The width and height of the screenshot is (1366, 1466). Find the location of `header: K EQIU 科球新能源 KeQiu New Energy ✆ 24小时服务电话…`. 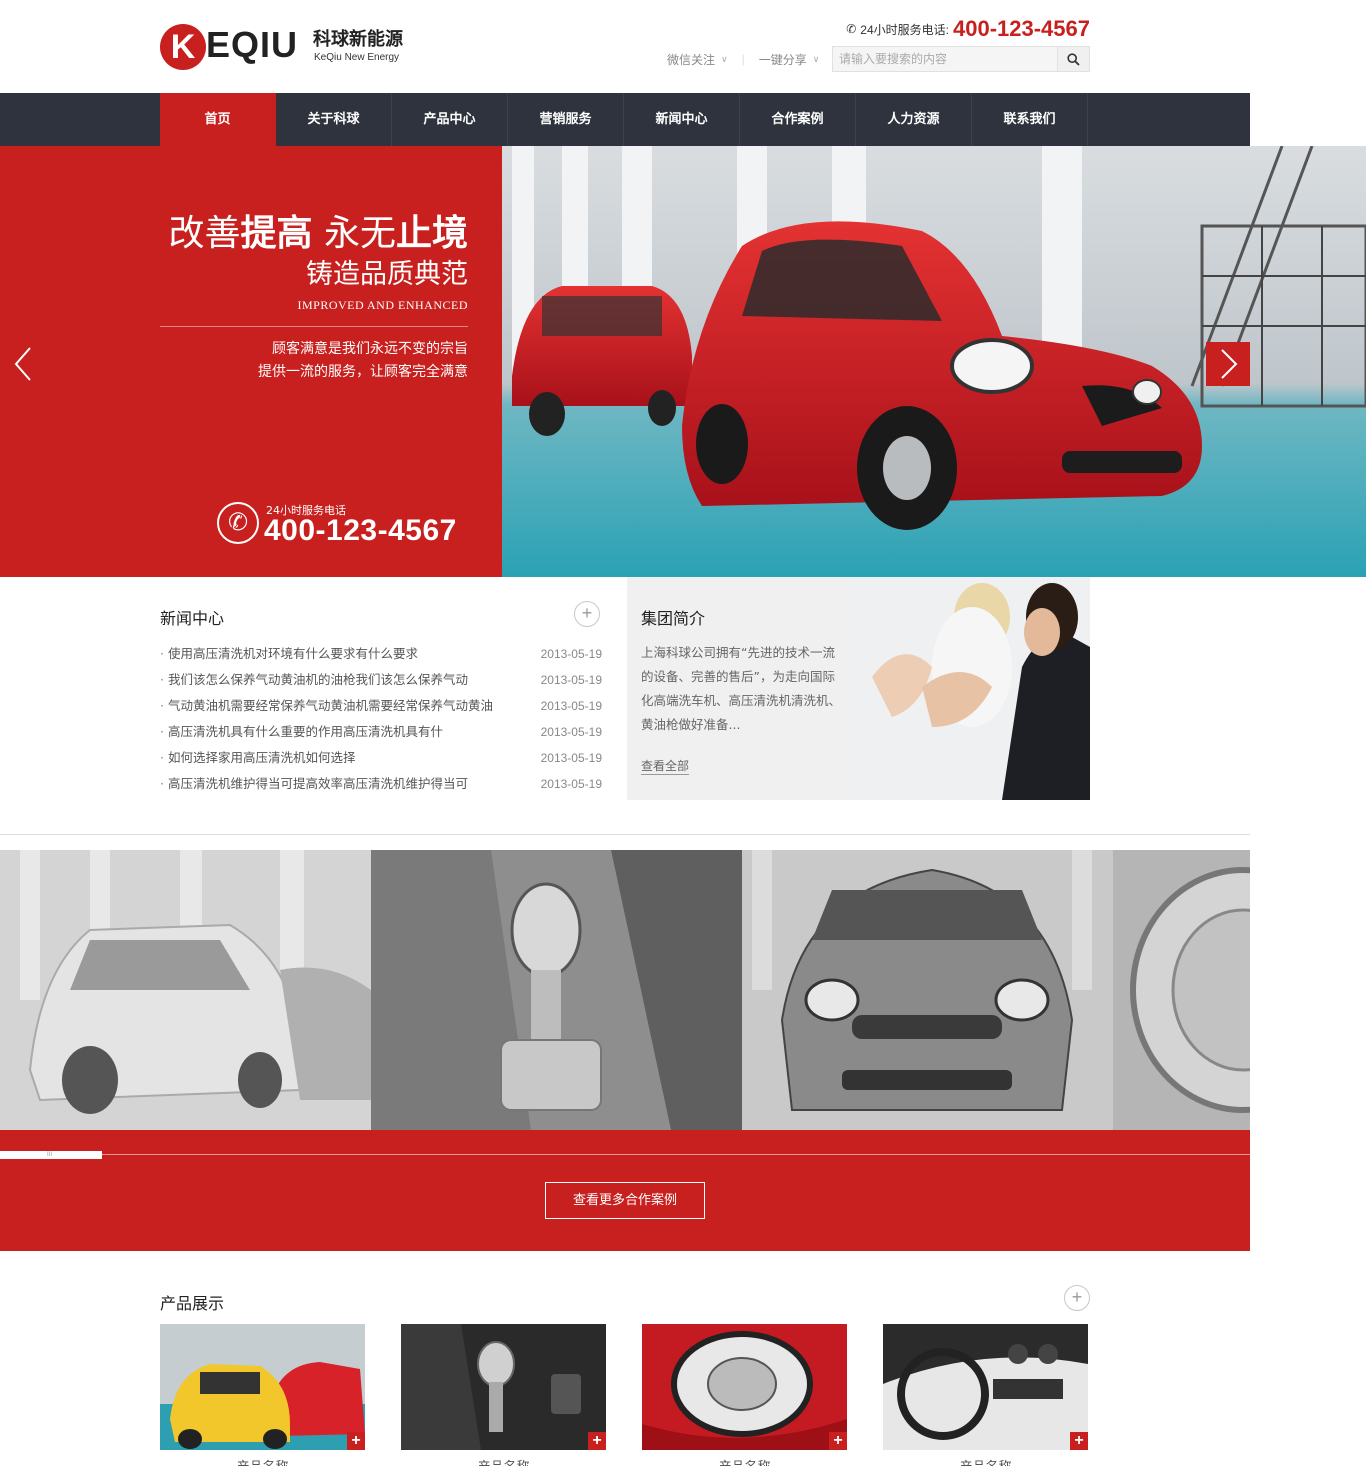

header: K EQIU 科球新能源 KeQiu New Energy ✆ 24小时服务电话… is located at coordinates (683, 46).